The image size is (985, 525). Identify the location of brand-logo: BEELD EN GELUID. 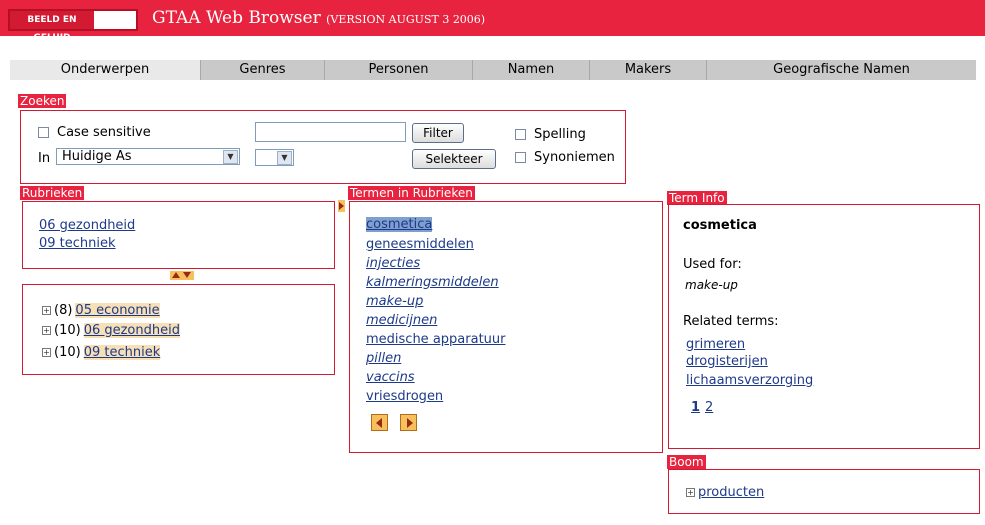
(73, 26).